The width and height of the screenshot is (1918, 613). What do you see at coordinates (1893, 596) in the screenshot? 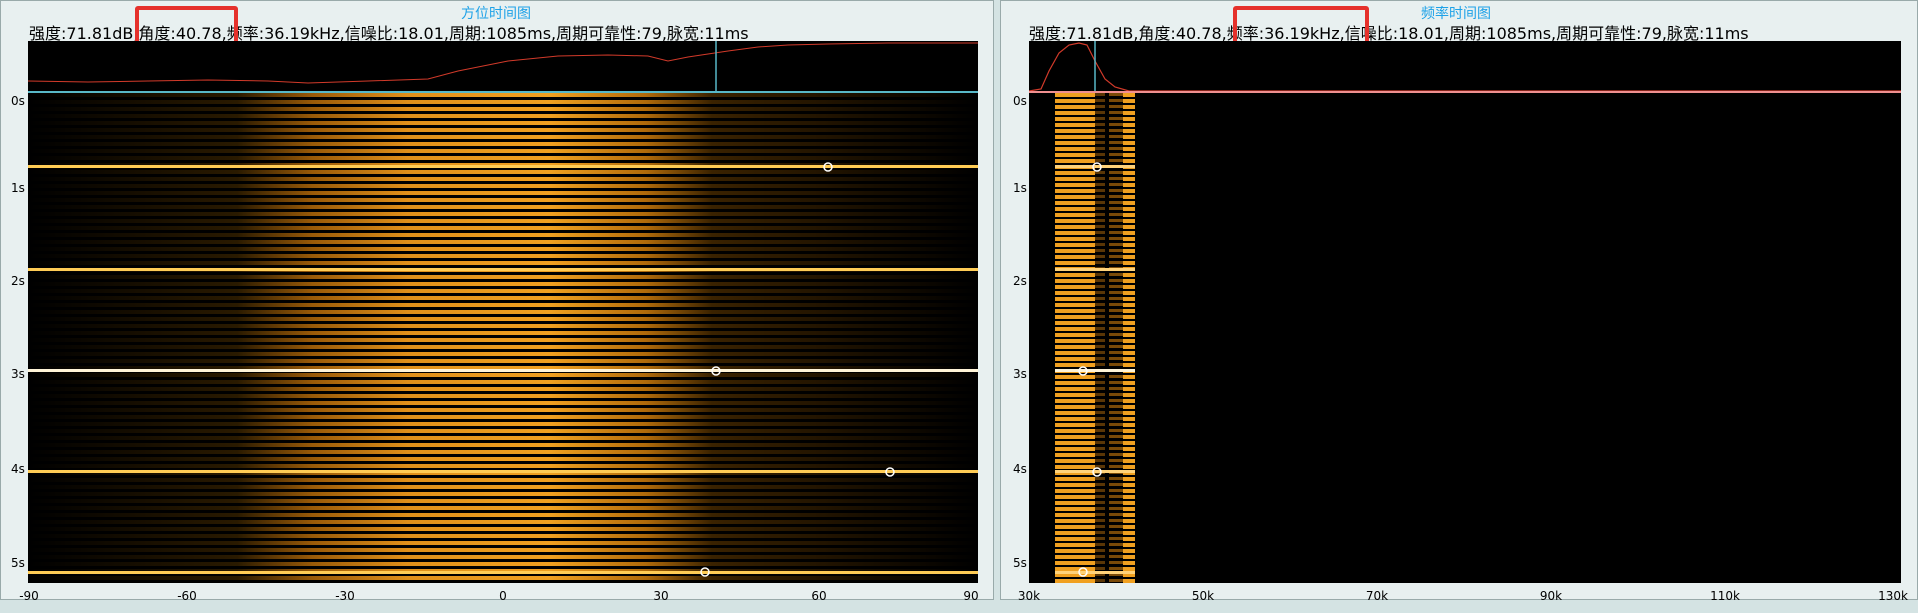
I see `frequency-x-tick: 130k` at bounding box center [1893, 596].